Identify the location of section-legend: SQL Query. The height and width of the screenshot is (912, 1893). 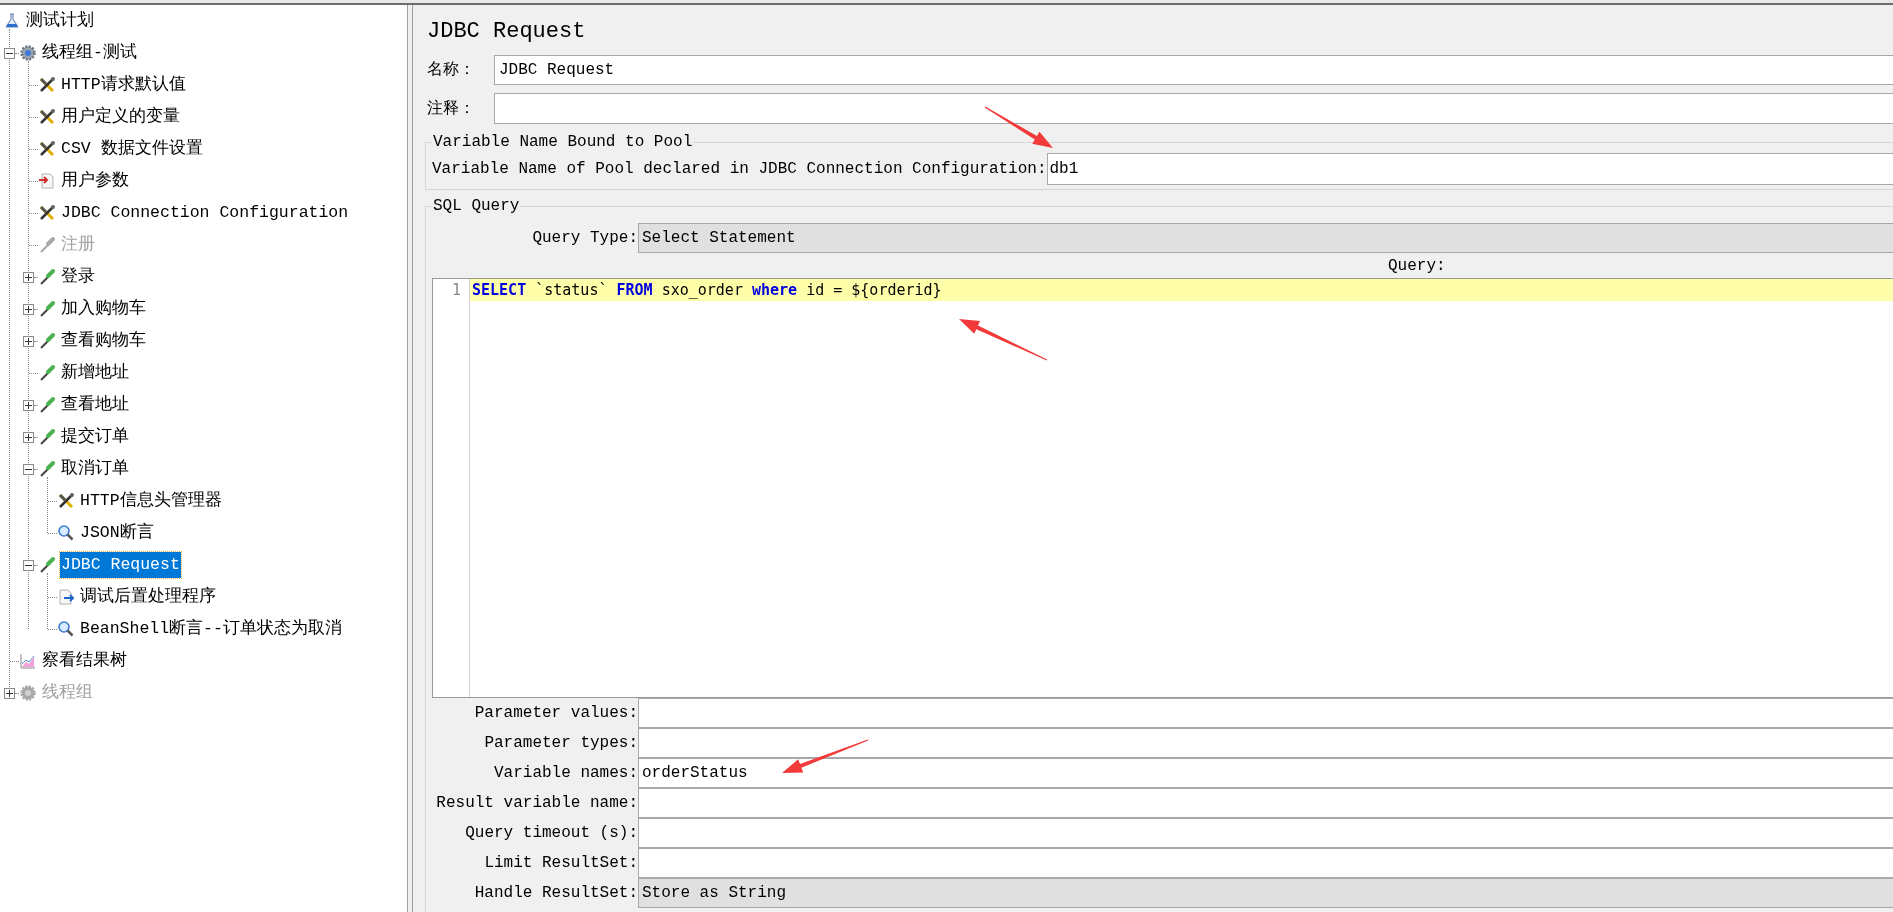
(476, 206).